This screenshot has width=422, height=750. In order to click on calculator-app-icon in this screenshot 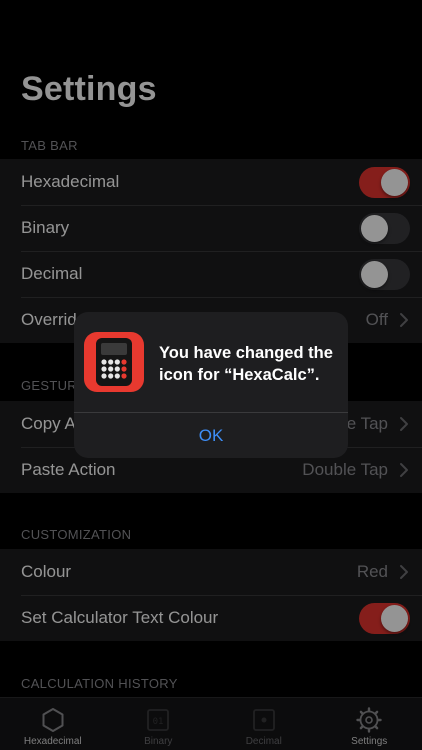, I will do `click(114, 362)`.